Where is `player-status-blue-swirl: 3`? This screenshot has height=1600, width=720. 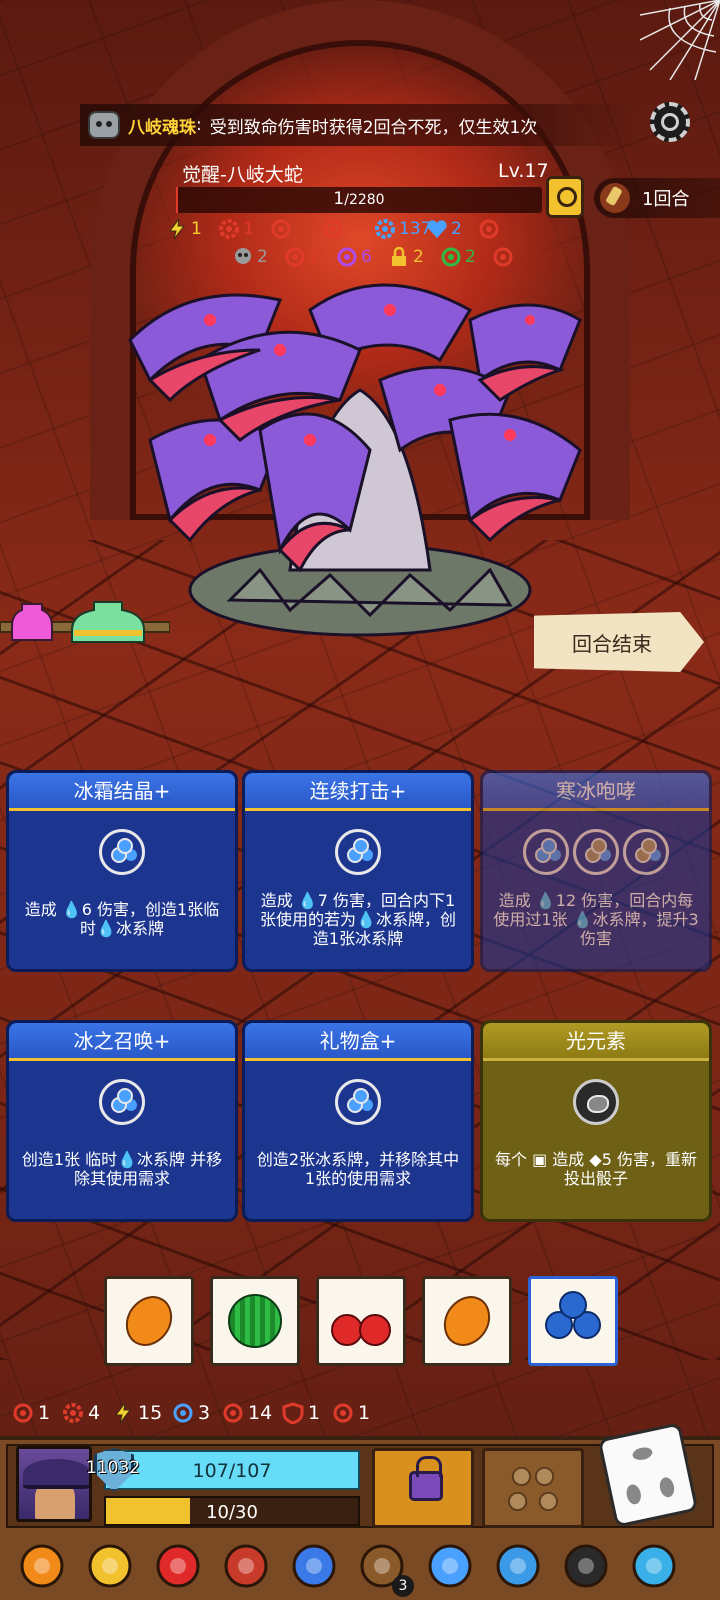 player-status-blue-swirl: 3 is located at coordinates (191, 1413).